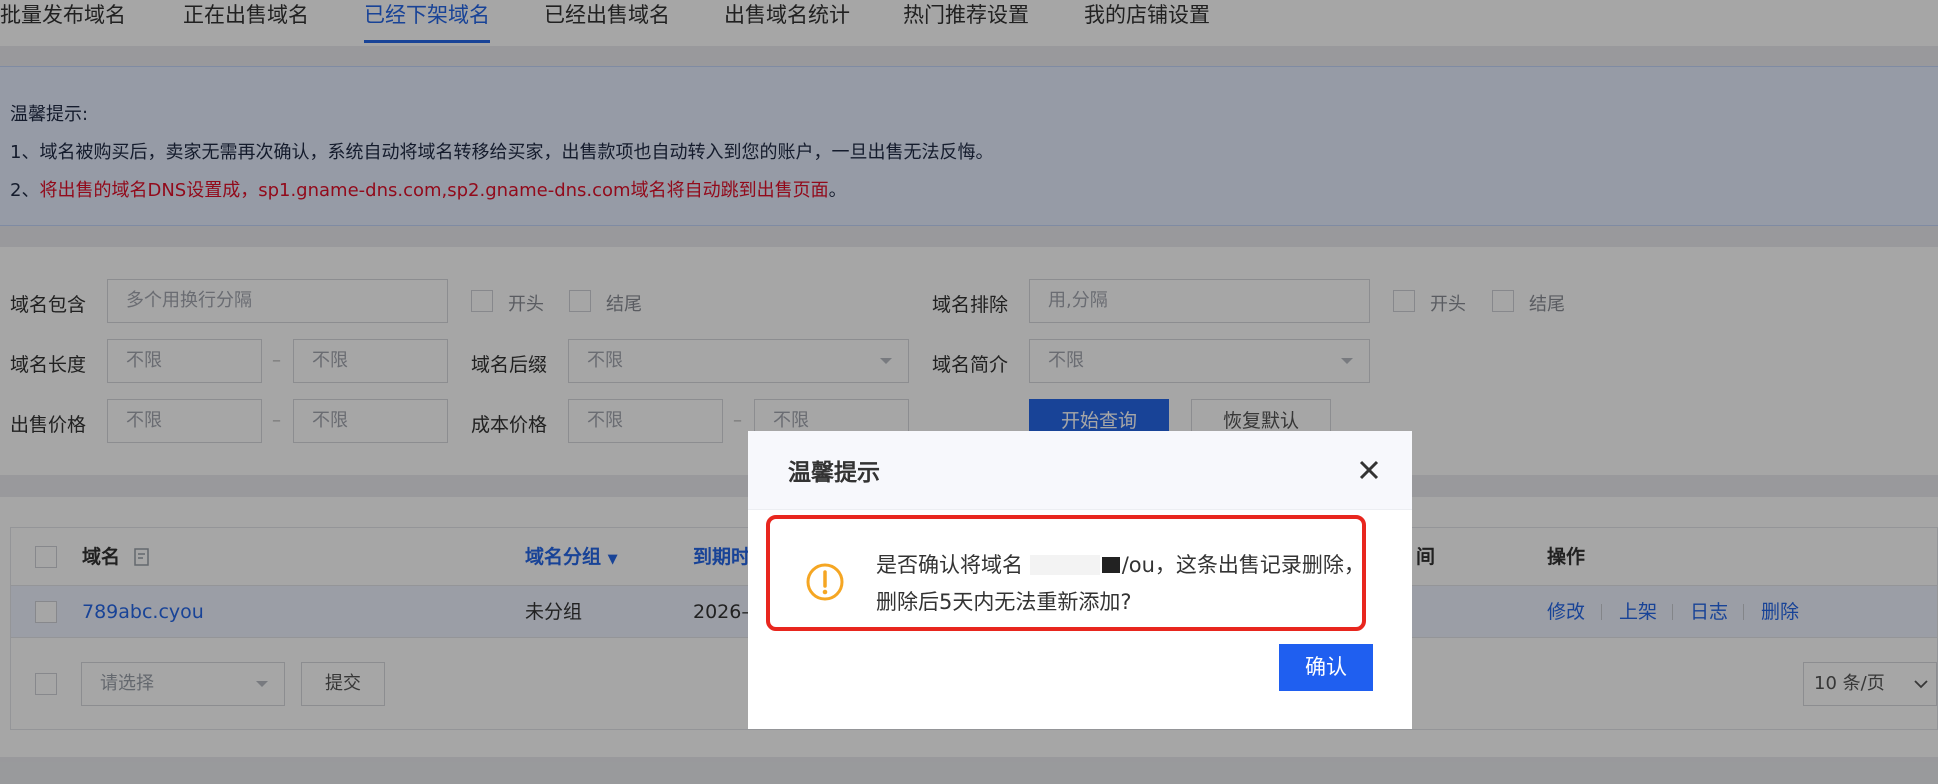 This screenshot has width=1938, height=784. I want to click on message-highlight-box: 是否确认将域名 /ou，这条出售记录删除， 删除后5天内无法重新添加?, so click(1066, 573).